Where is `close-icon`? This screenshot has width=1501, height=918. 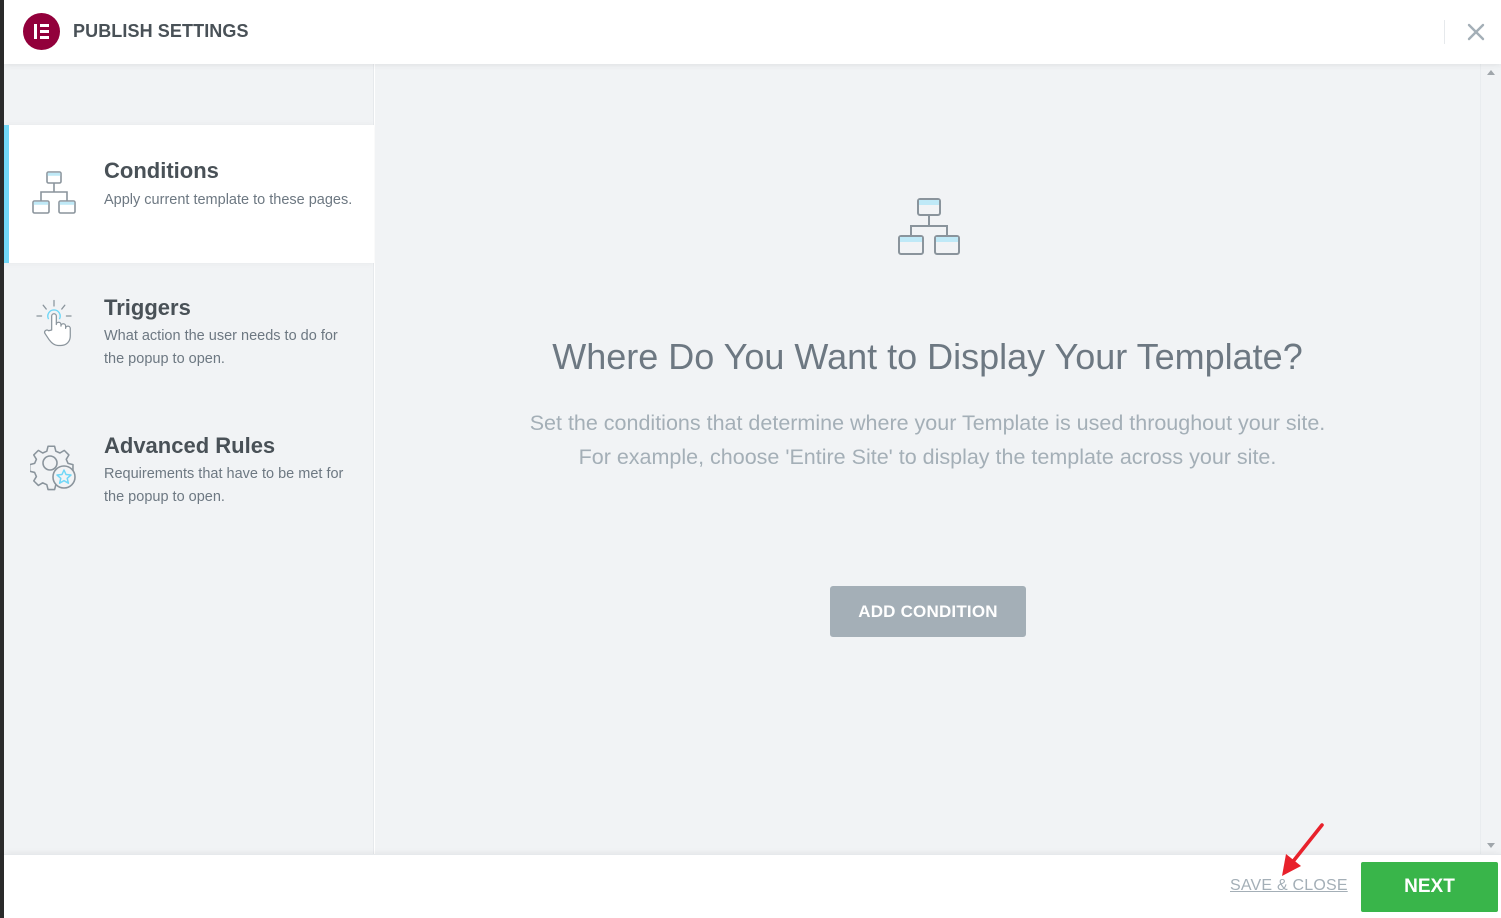 close-icon is located at coordinates (1476, 32).